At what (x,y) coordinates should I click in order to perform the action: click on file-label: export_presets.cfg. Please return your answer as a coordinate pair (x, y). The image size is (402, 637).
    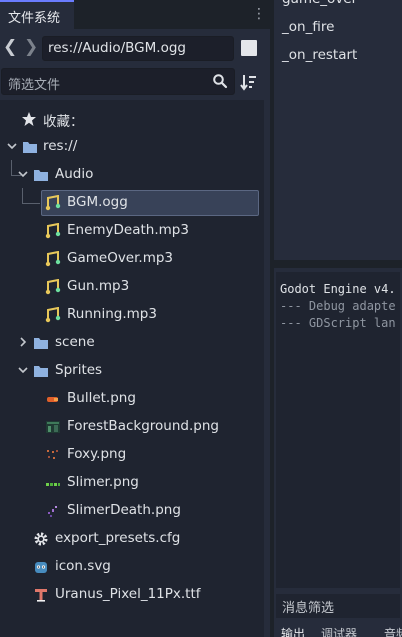
    Looking at the image, I should click on (118, 538).